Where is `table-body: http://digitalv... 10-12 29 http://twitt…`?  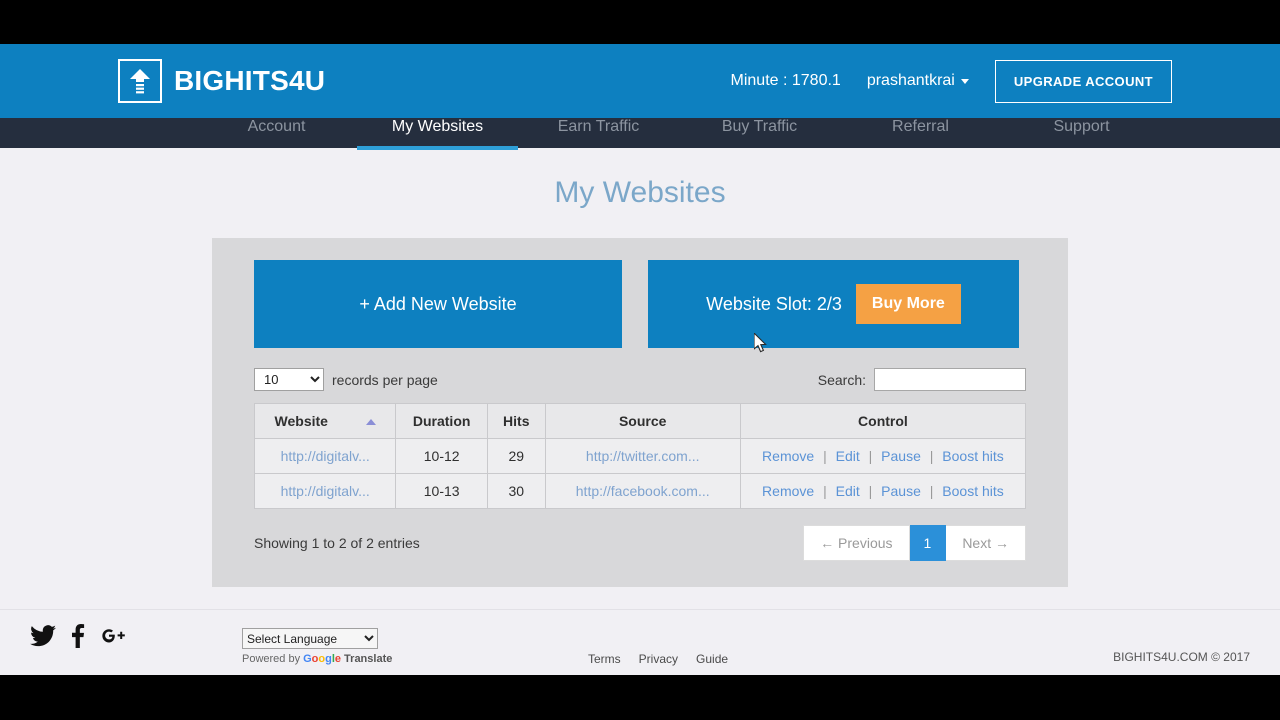
table-body: http://digitalv... 10-12 29 http://twitt… is located at coordinates (640, 473).